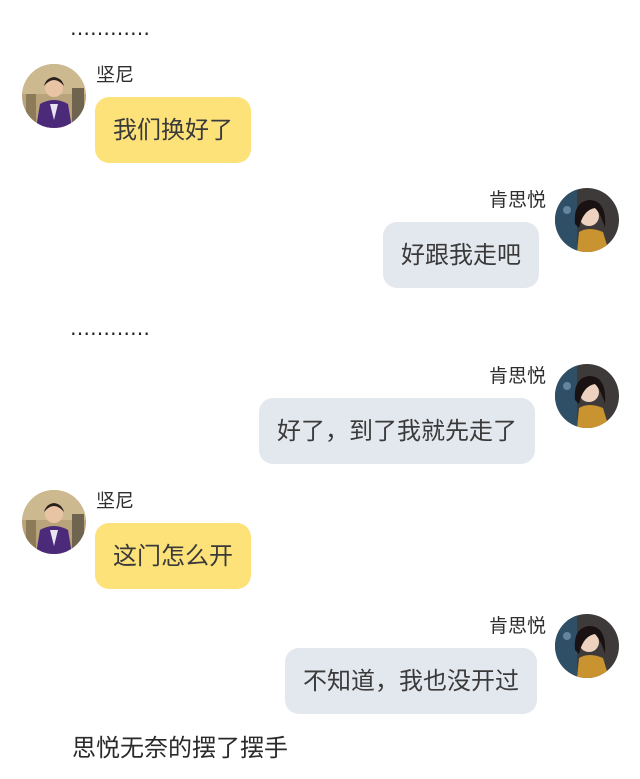 This screenshot has width=640, height=779. What do you see at coordinates (173, 130) in the screenshot?
I see `message-bubble-received: 我们换好了` at bounding box center [173, 130].